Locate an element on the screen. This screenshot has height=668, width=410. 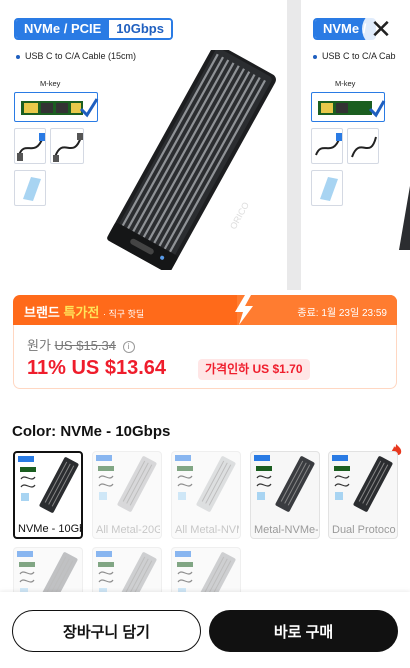
next-mkey-label: M-key is located at coordinates (345, 83).